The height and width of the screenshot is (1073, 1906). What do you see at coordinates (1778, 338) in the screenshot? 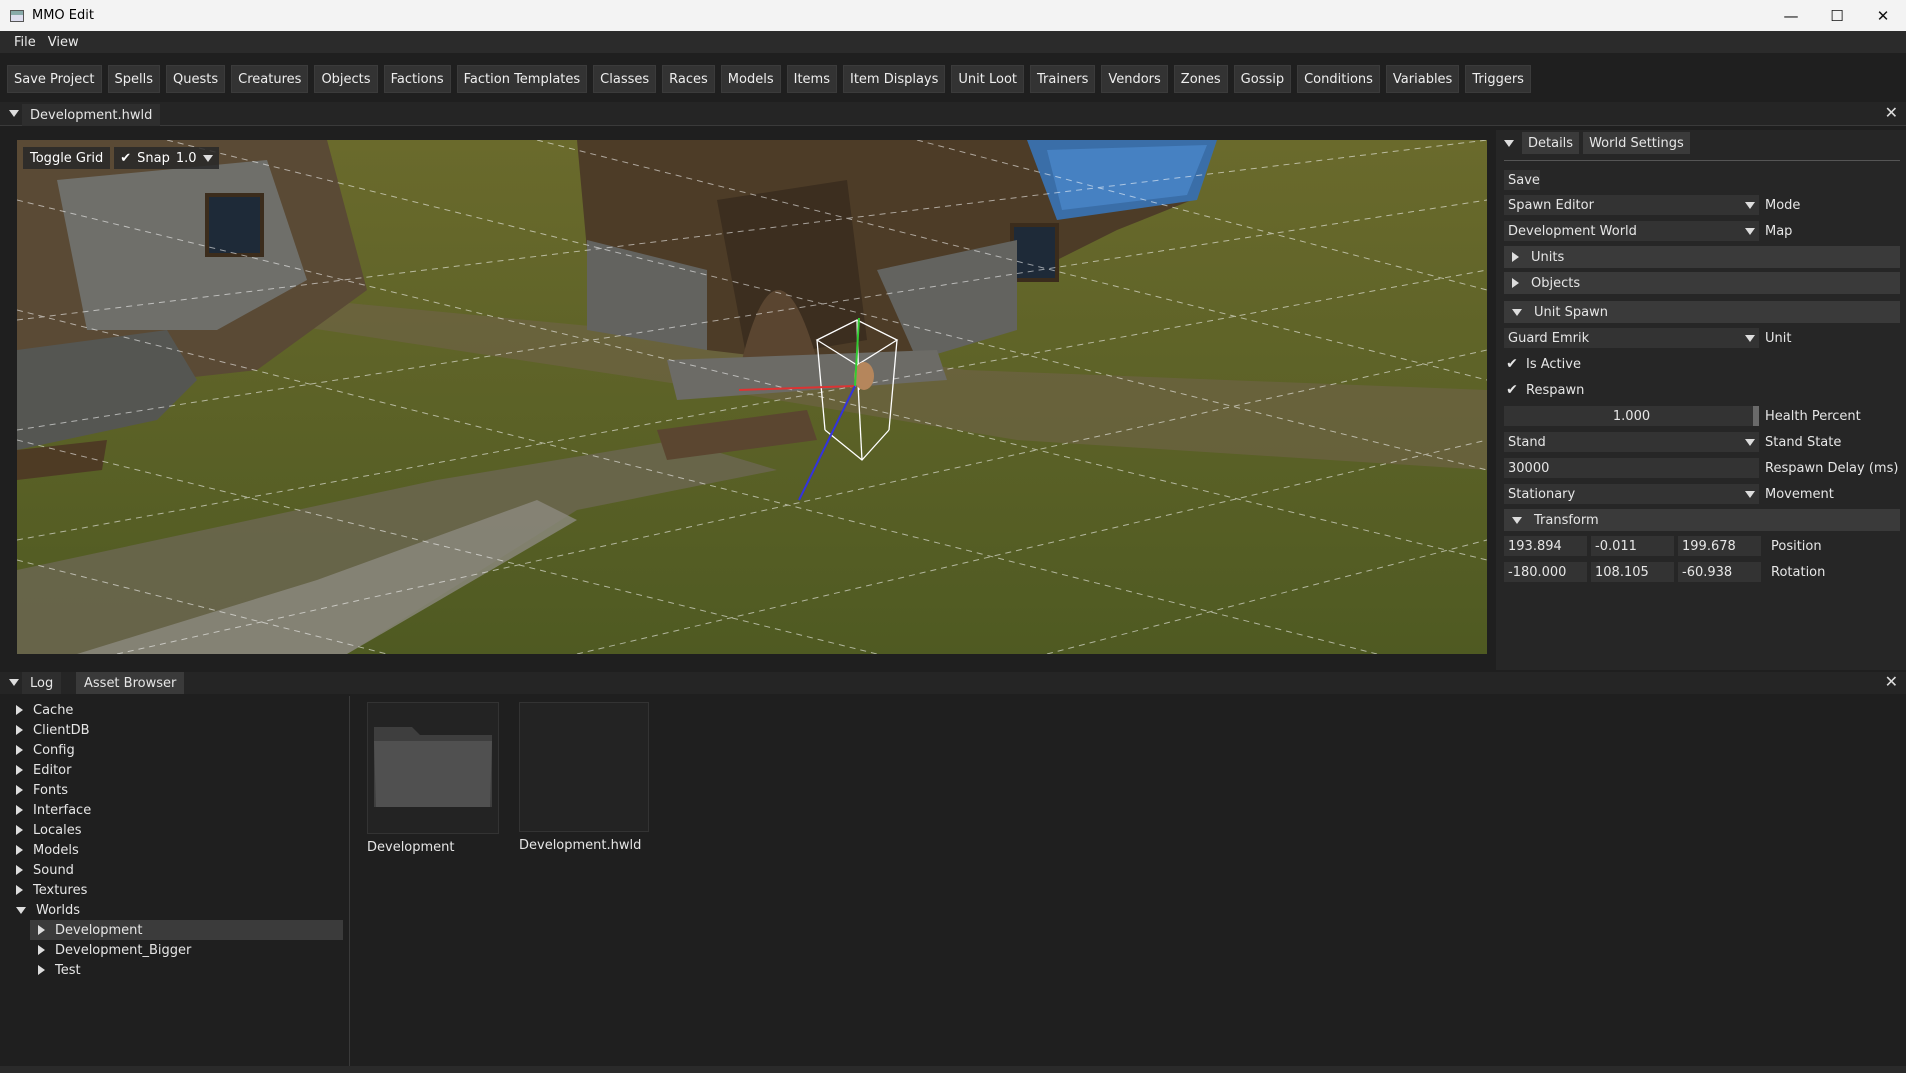
I see `unit-label: Unit` at bounding box center [1778, 338].